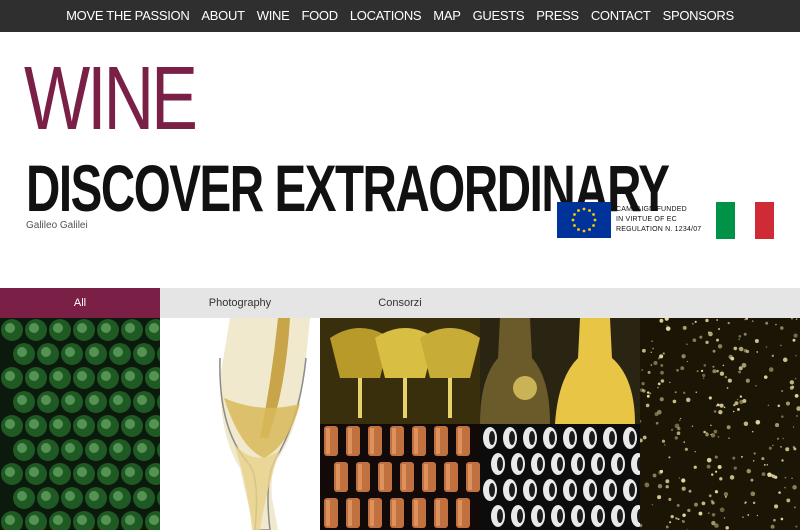 This screenshot has height=530, width=800. I want to click on nav-item-about: ABOUT, so click(222, 16).